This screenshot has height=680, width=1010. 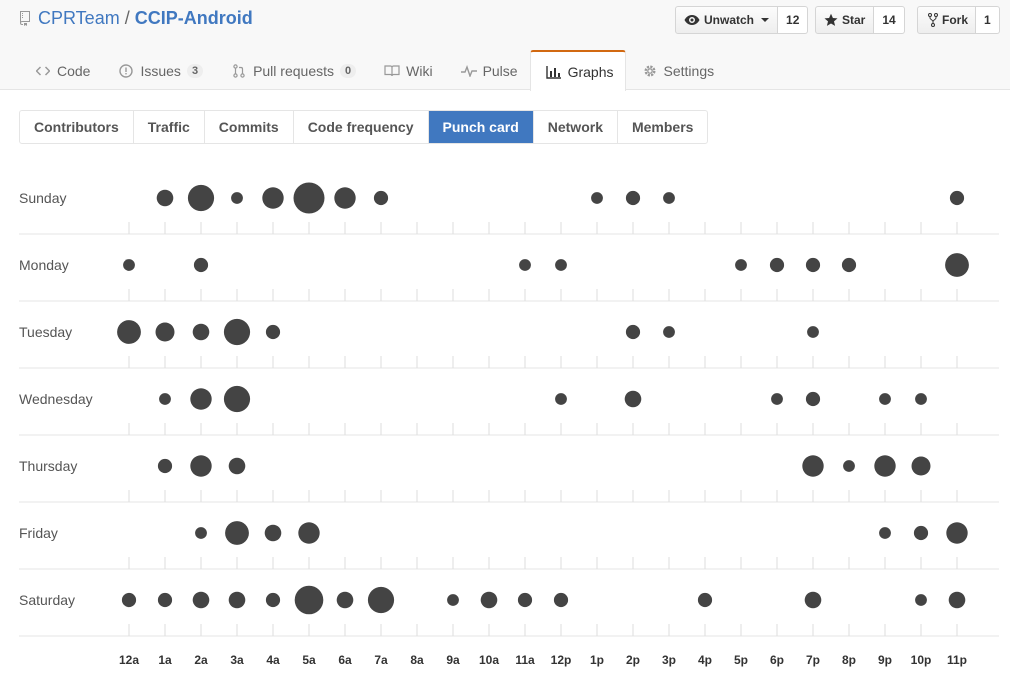 I want to click on repo-owner-link: CPRTeam, so click(x=79, y=18).